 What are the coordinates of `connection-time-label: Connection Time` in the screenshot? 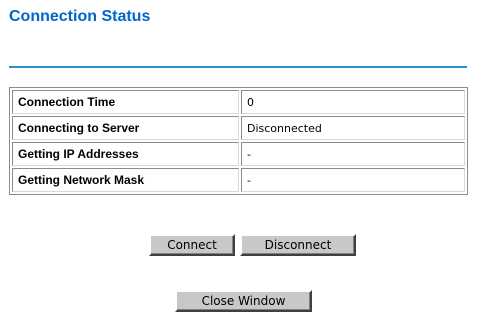 It's located at (125, 102).